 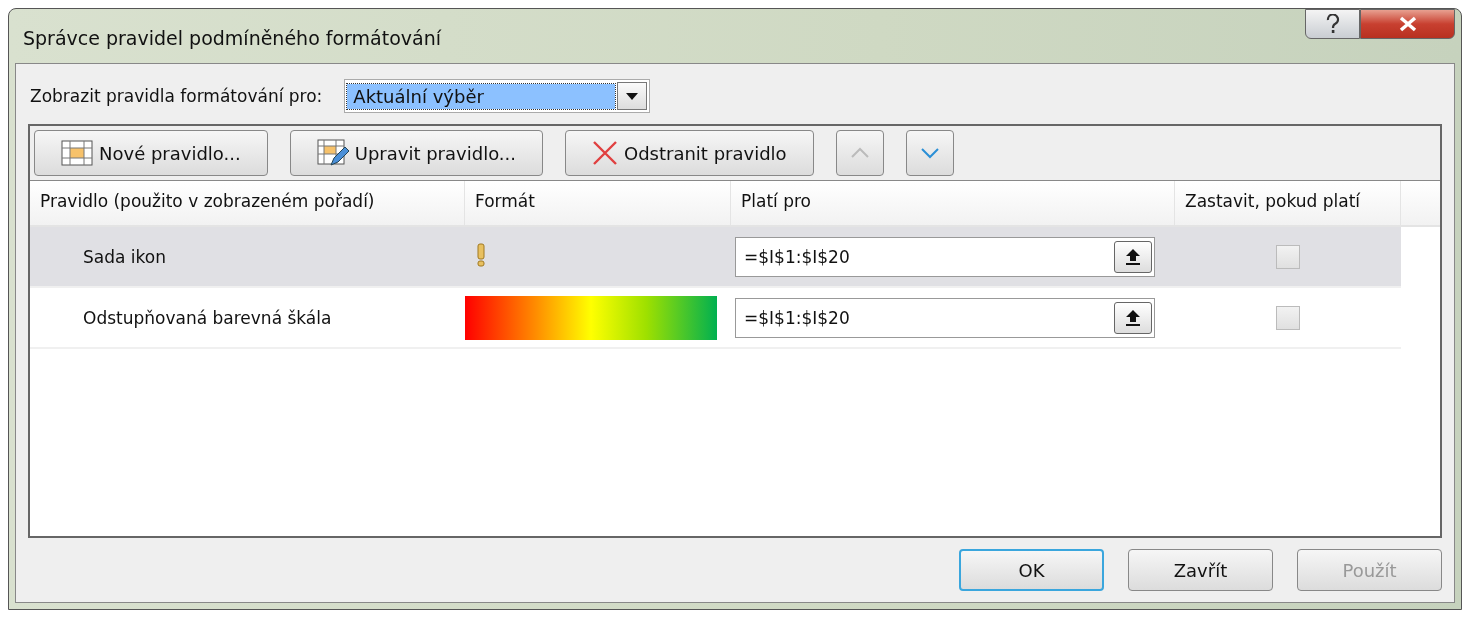 I want to click on column-header: Formát, so click(x=598, y=203).